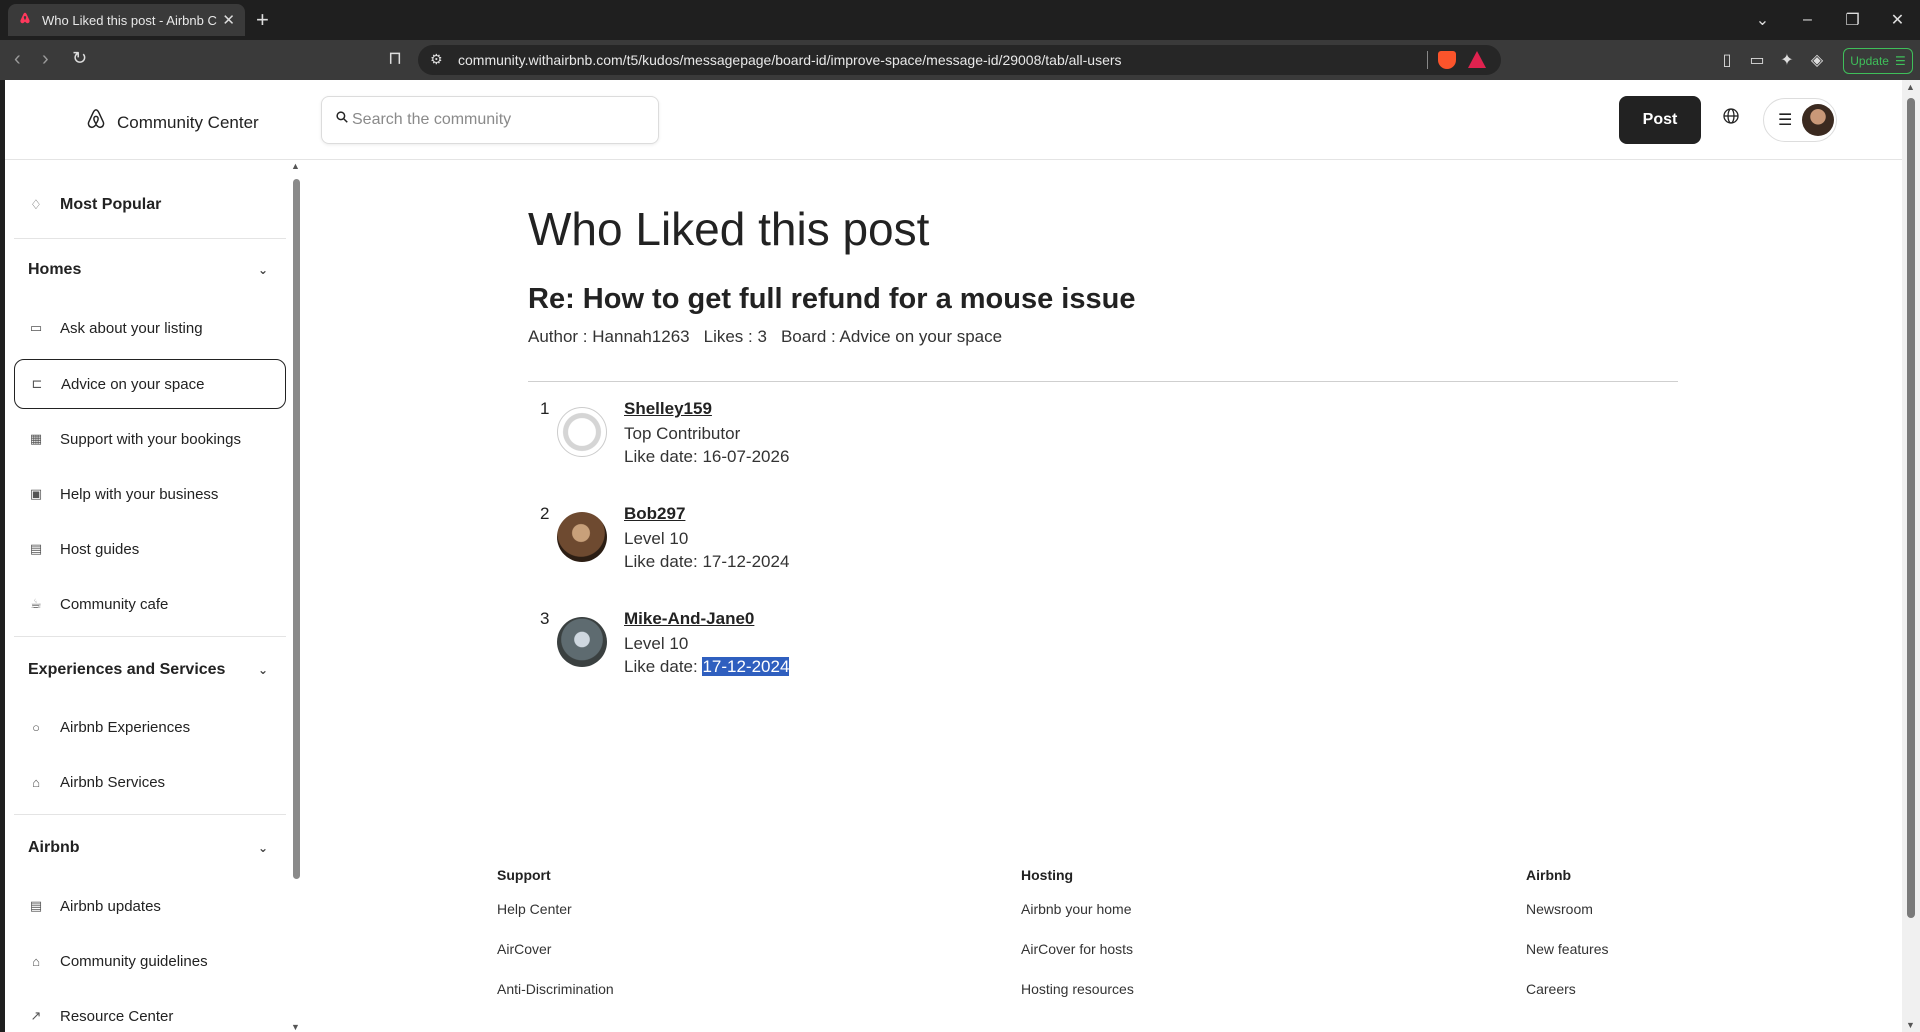  I want to click on sidebar-section-homes: Homes ⌄, so click(153, 270).